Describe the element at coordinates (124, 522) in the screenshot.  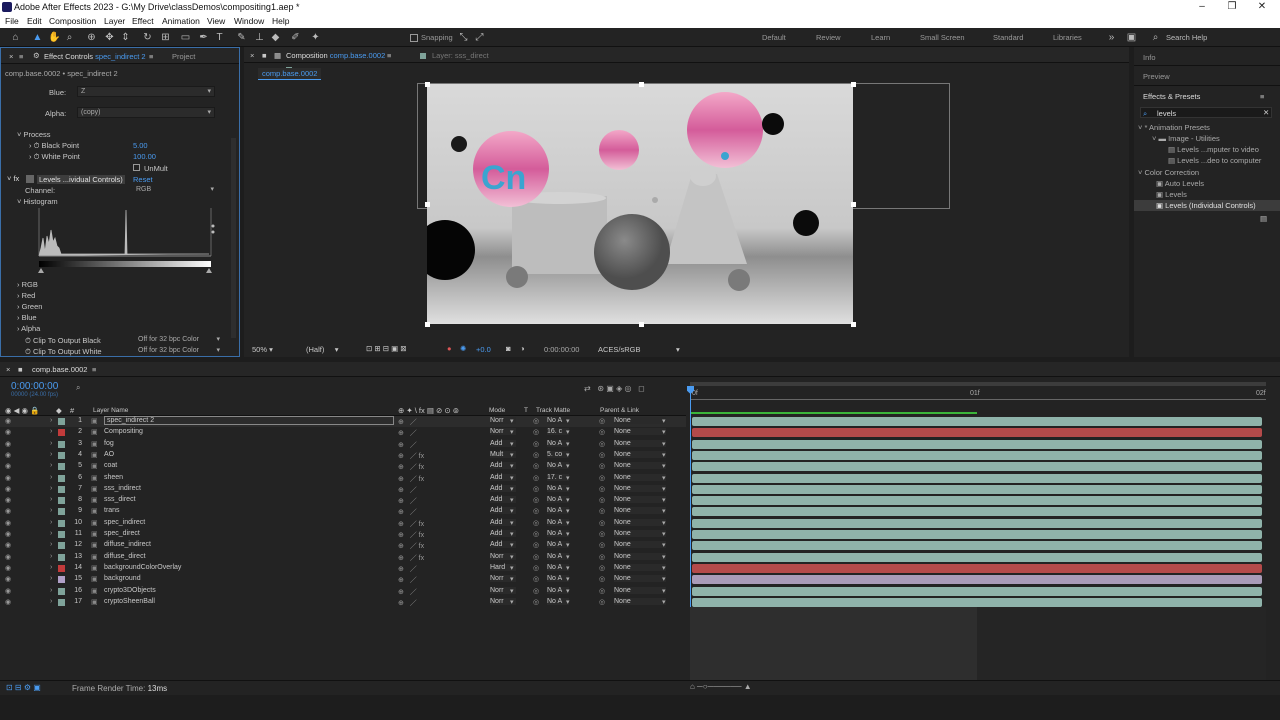
I see `layer-name: spec_indirect` at that location.